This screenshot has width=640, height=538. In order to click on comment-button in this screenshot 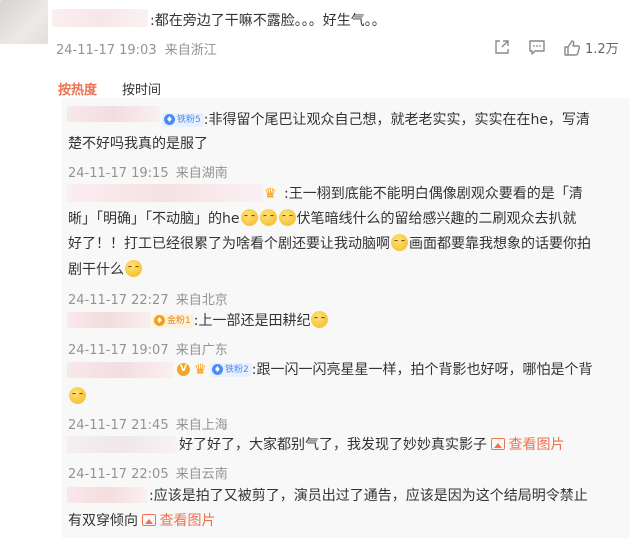, I will do `click(537, 47)`.